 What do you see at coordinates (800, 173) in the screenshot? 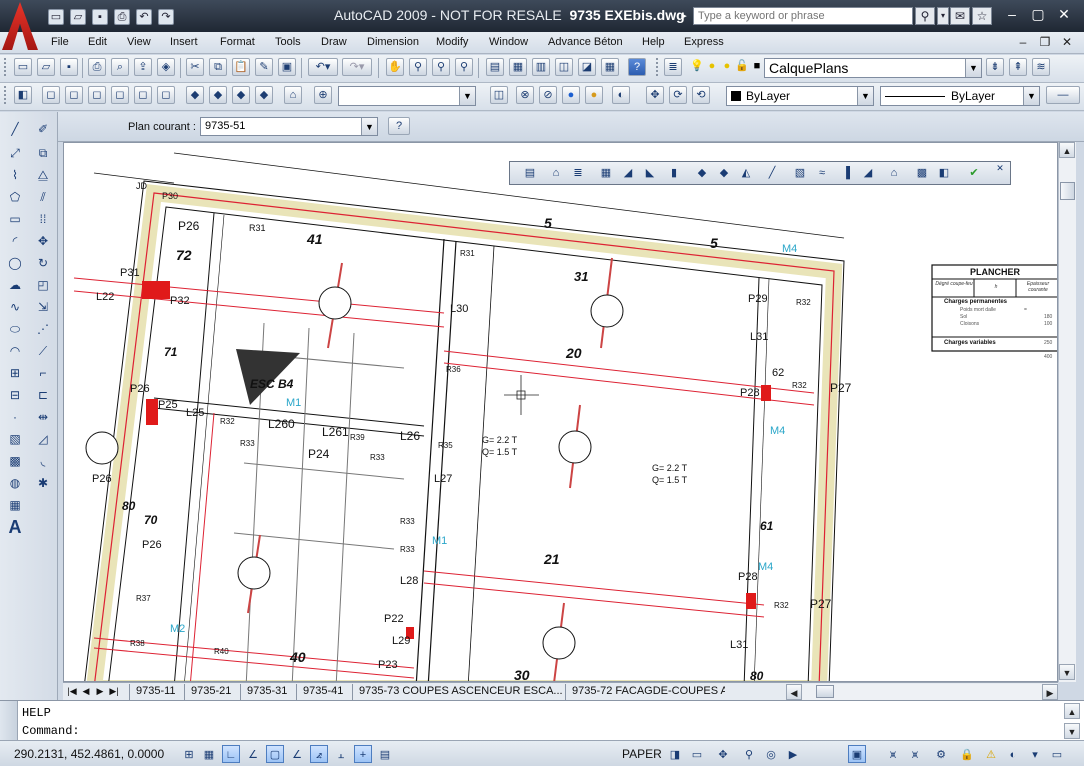
I see `beton-tool-icon: ▧` at bounding box center [800, 173].